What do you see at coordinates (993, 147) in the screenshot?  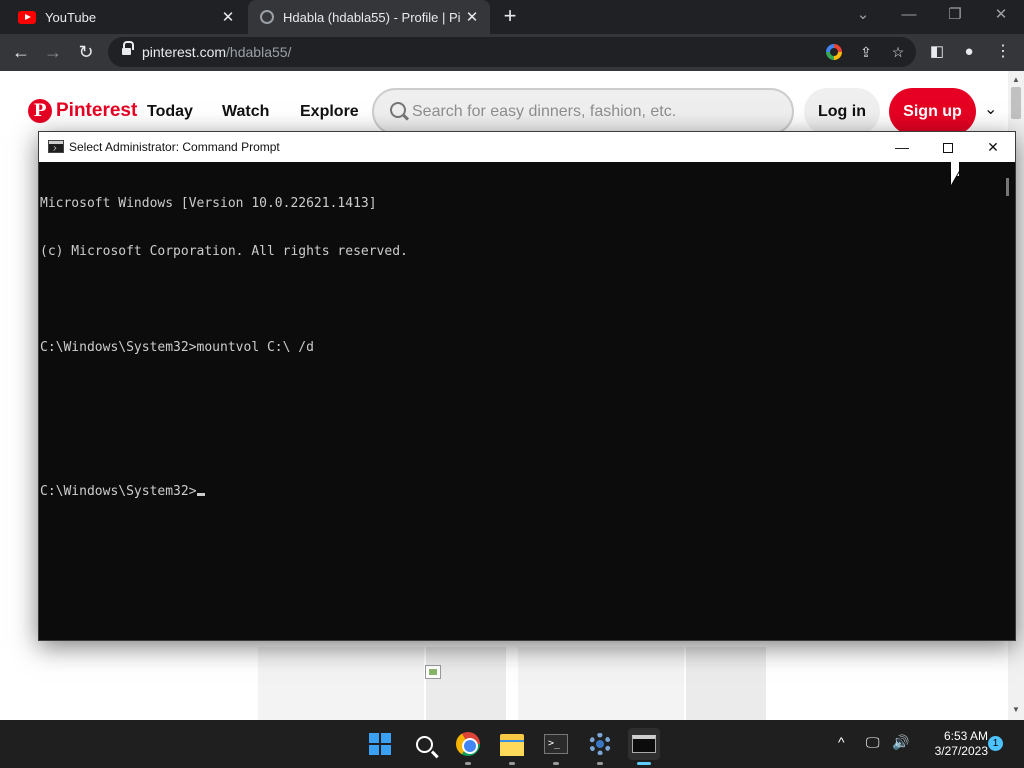 I see `cmd-close-button: ✕` at bounding box center [993, 147].